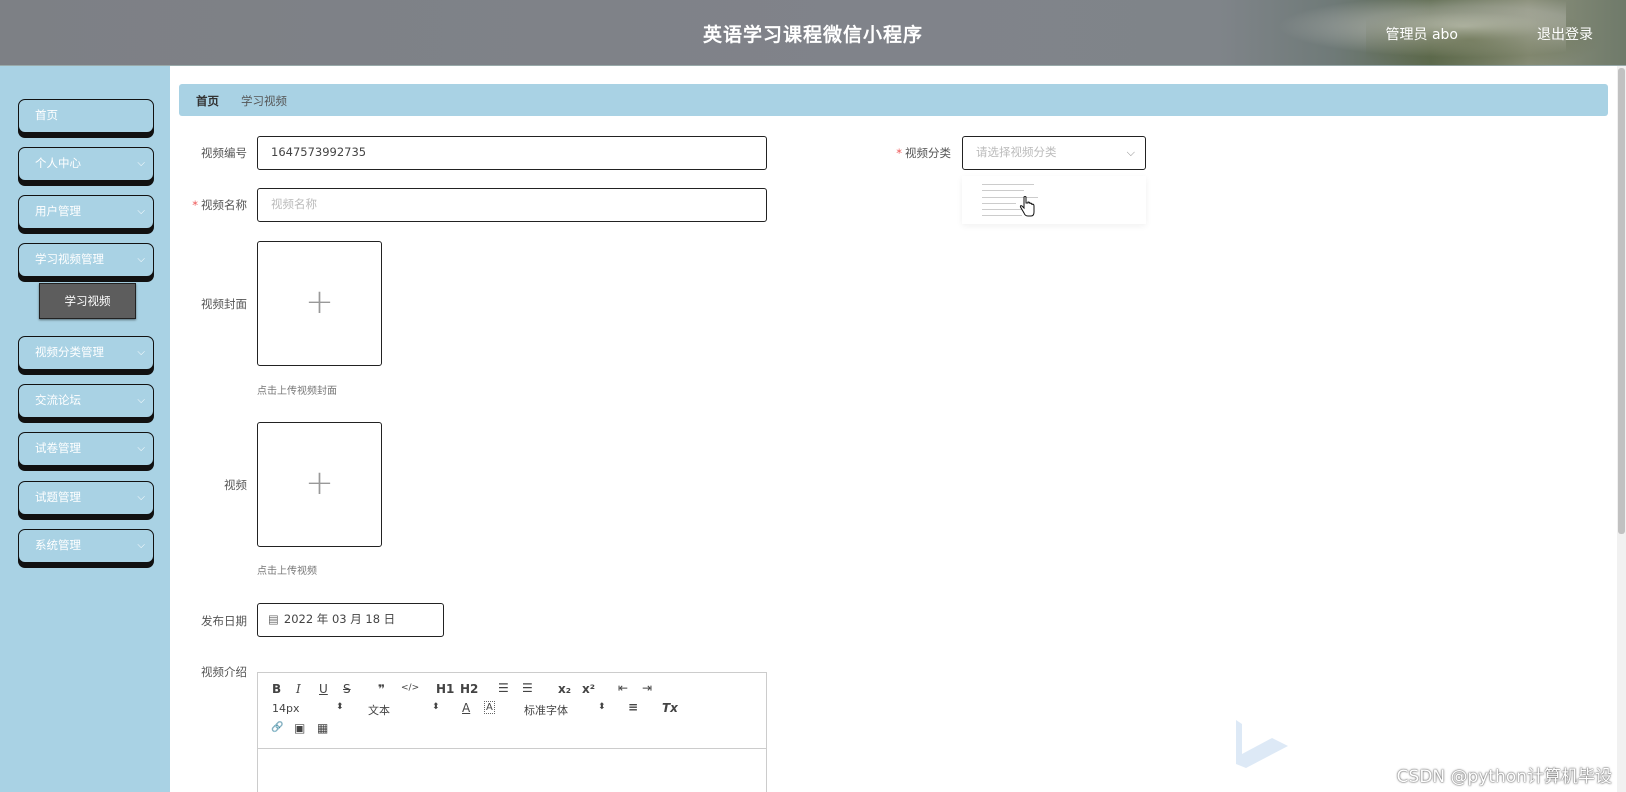 This screenshot has height=792, width=1626. What do you see at coordinates (381, 689) in the screenshot?
I see `quote-icon: ❞` at bounding box center [381, 689].